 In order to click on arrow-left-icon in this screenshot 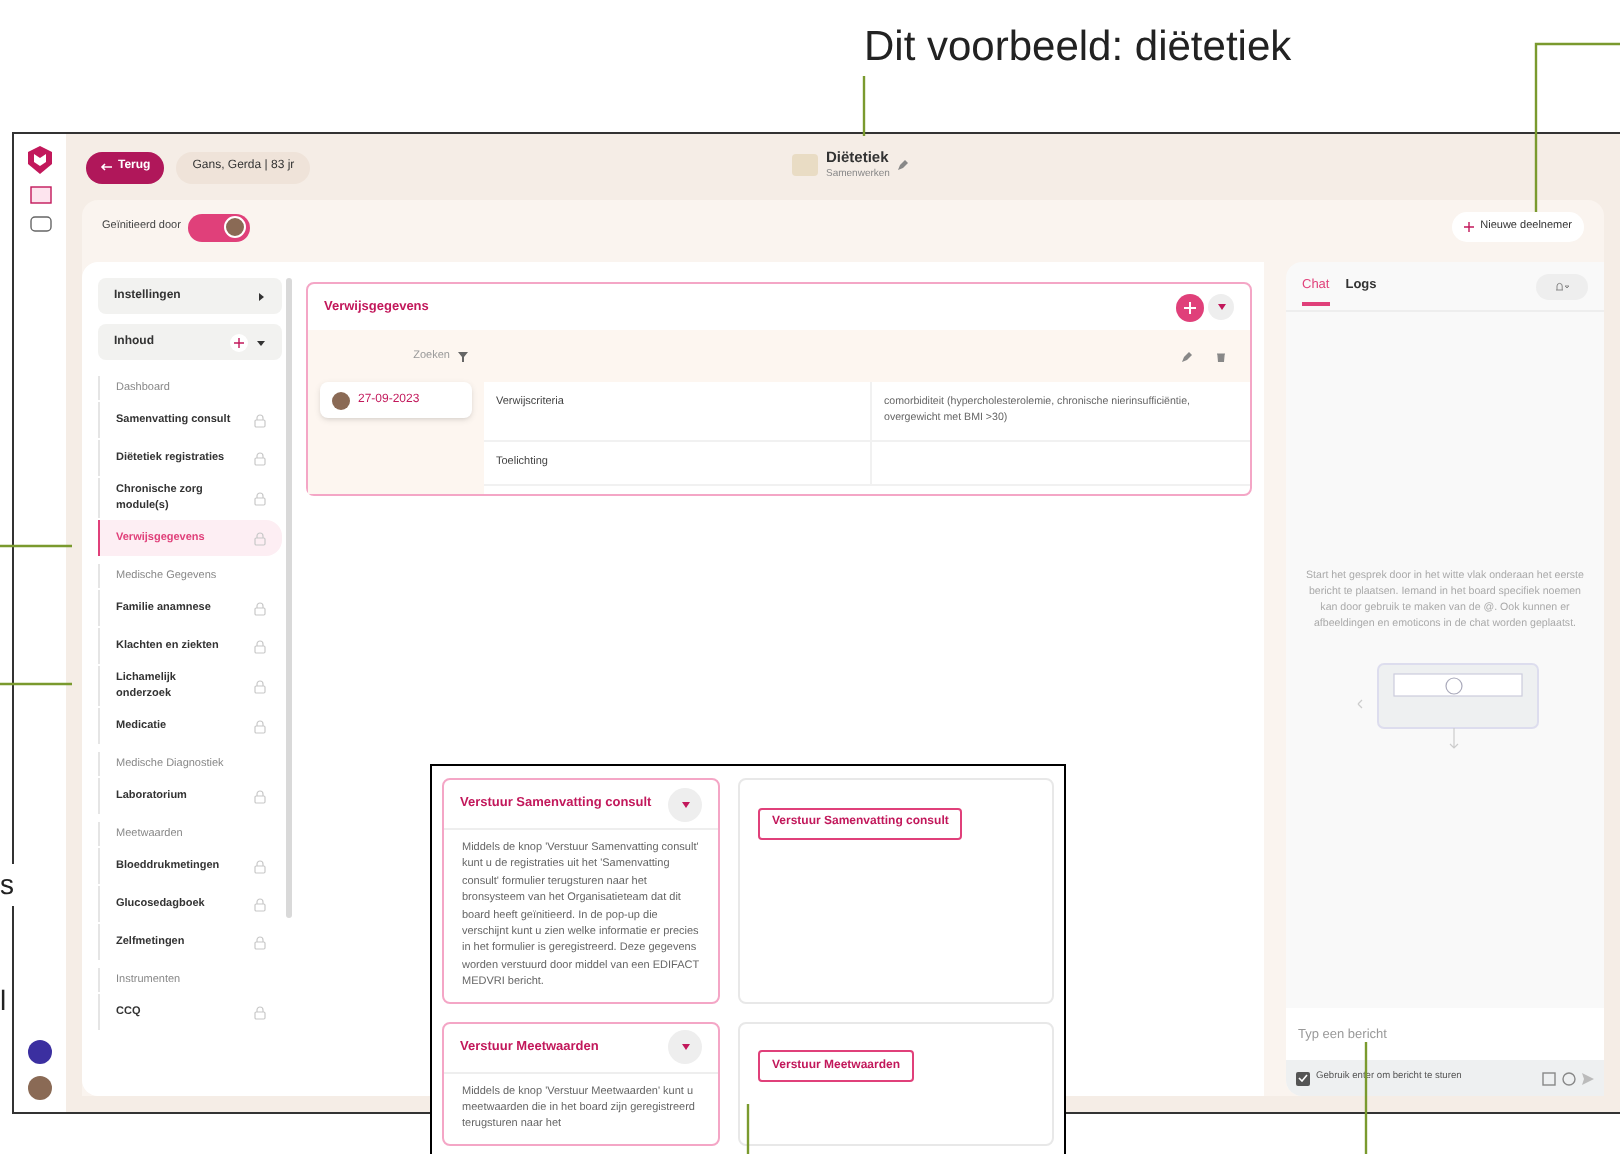, I will do `click(106, 167)`.